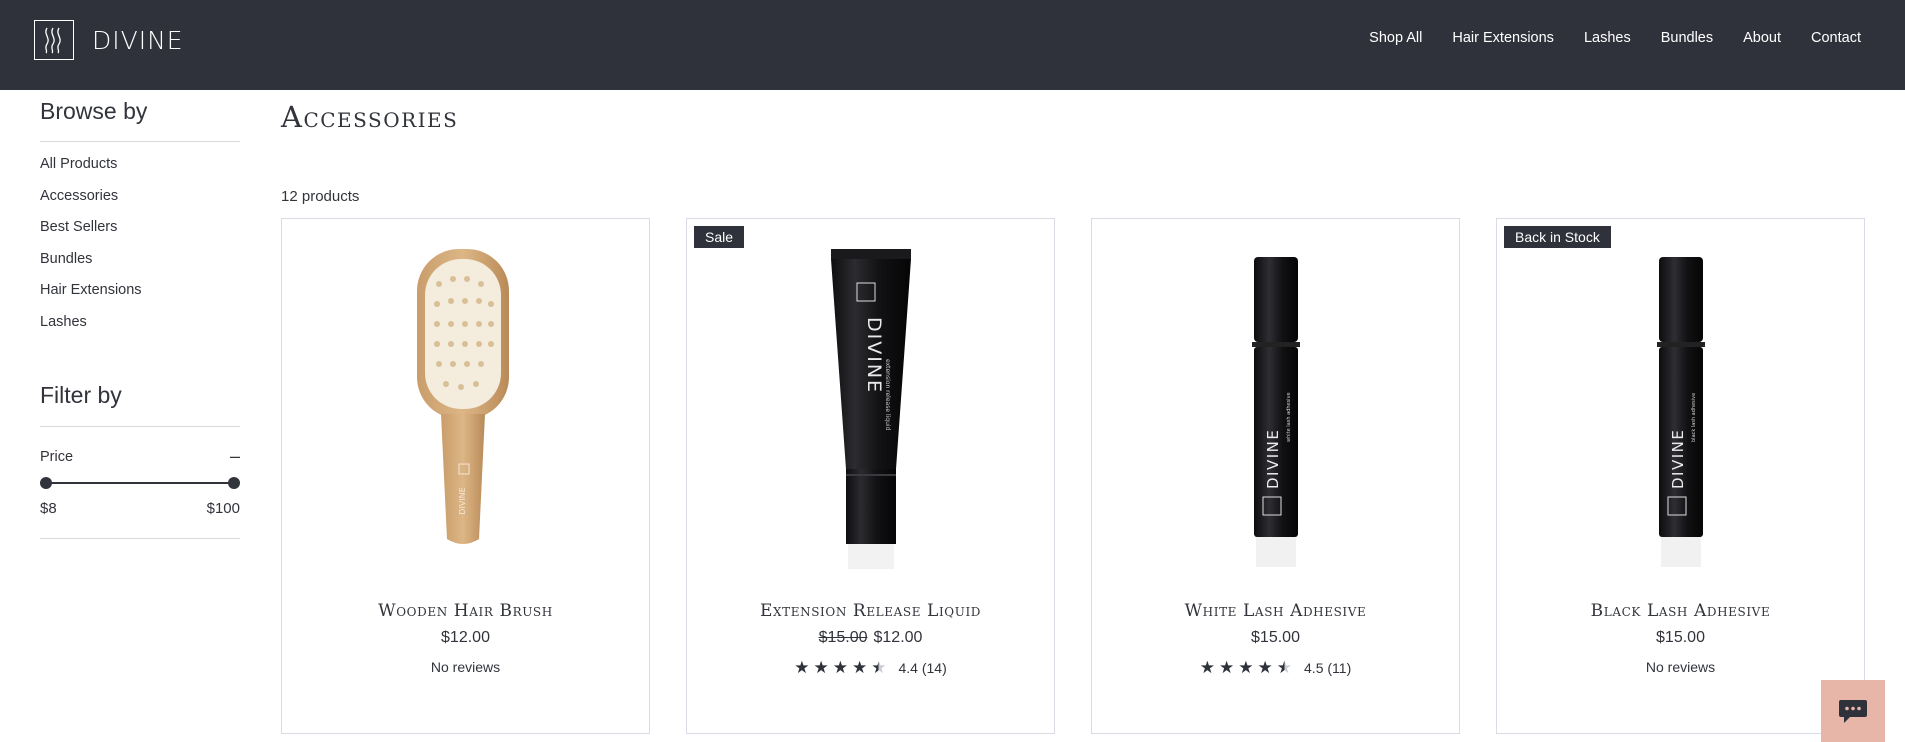  What do you see at coordinates (465, 611) in the screenshot?
I see `product-name: Wooden Hair Brush` at bounding box center [465, 611].